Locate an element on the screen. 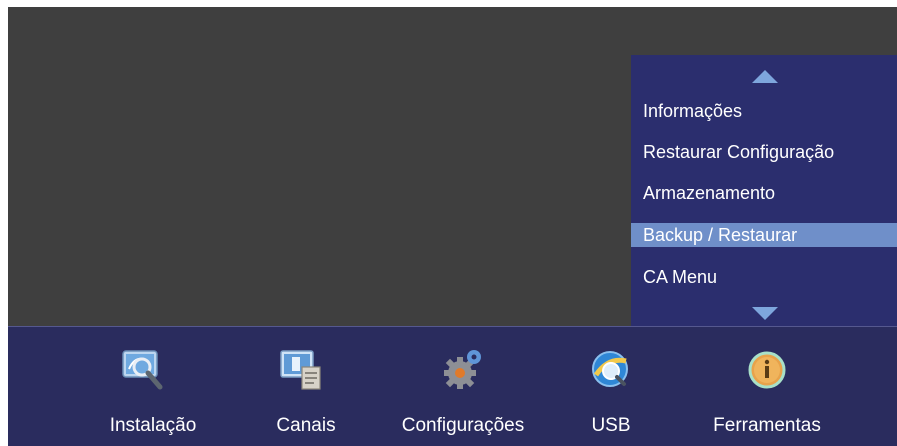  globe-search-icon is located at coordinates (610, 369).